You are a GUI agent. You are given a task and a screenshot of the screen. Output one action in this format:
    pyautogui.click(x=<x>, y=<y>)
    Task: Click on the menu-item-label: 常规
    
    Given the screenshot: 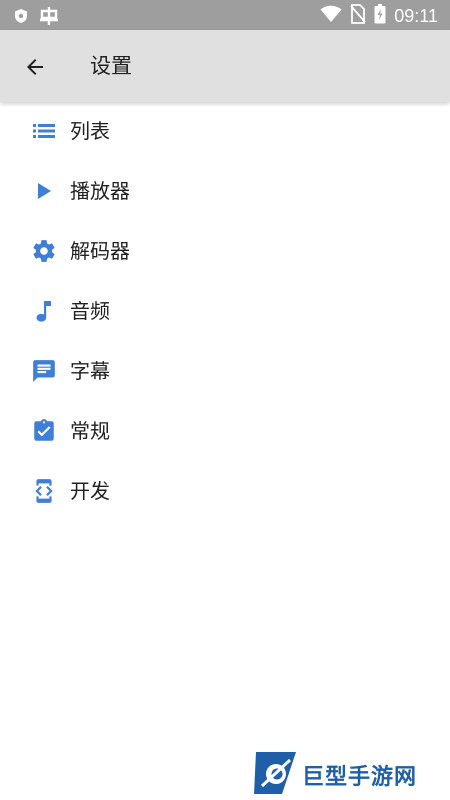 What is the action you would take?
    pyautogui.click(x=90, y=431)
    